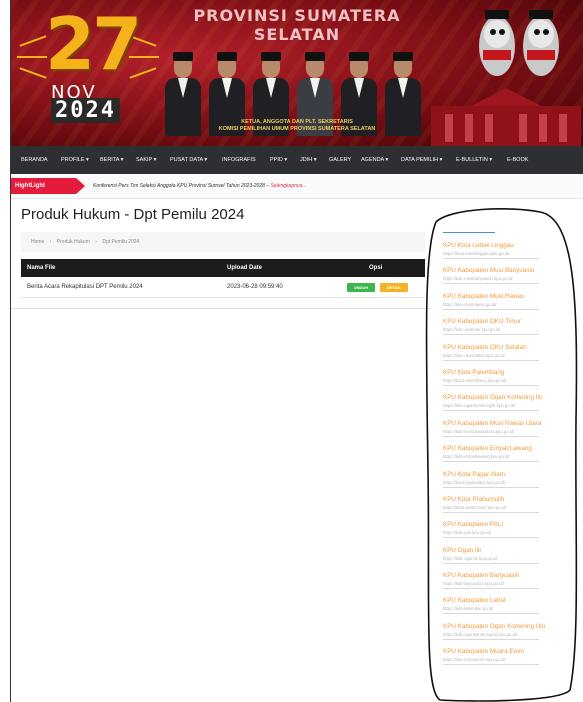  I want to click on nav-infografis: INFOGRAFIS, so click(239, 160).